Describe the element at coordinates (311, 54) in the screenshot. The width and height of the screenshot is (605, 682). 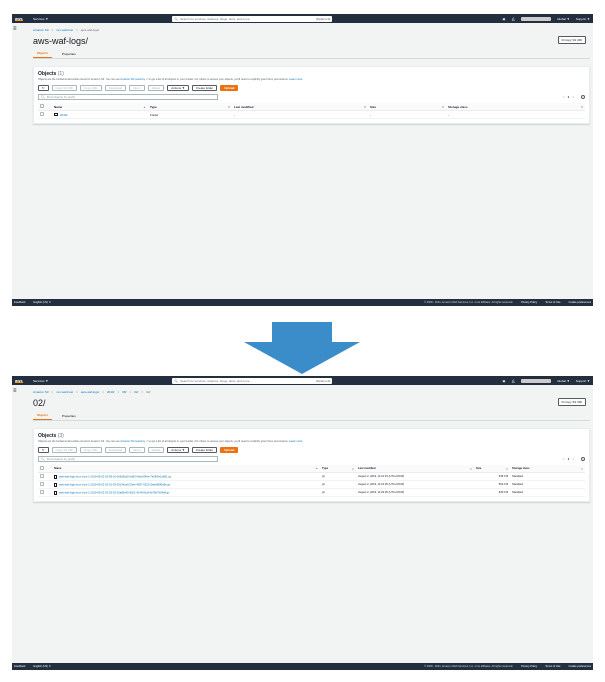
I see `tab-bar: Objects Properties` at that location.